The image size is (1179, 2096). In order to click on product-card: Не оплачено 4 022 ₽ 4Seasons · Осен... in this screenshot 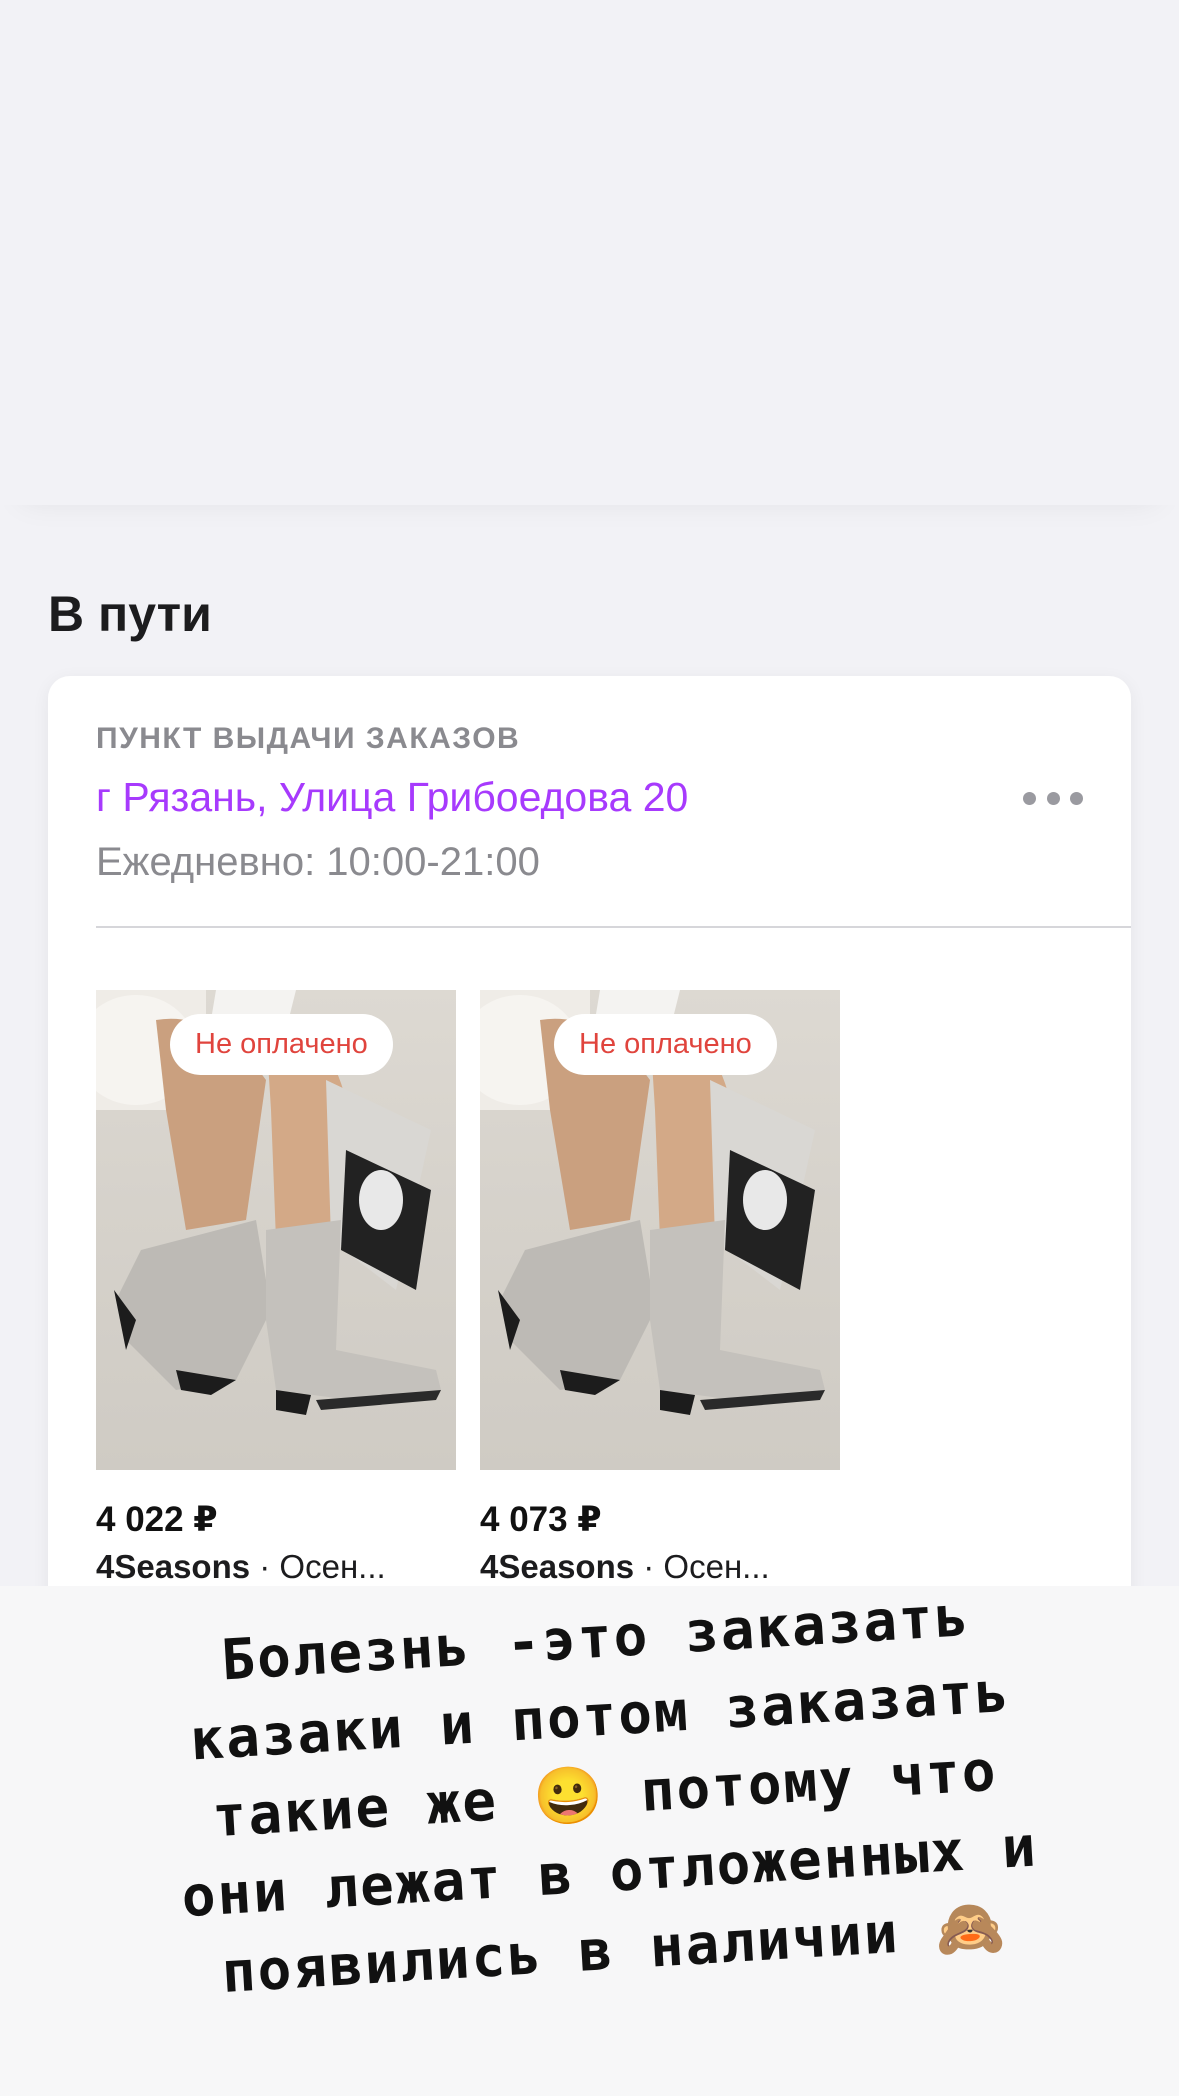, I will do `click(276, 1288)`.